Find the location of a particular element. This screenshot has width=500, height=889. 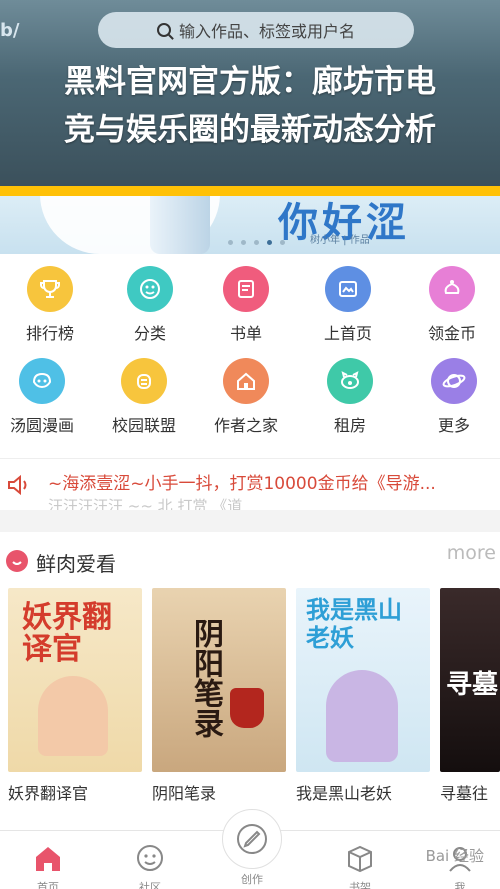

nav-label: 创作 is located at coordinates (252, 879).